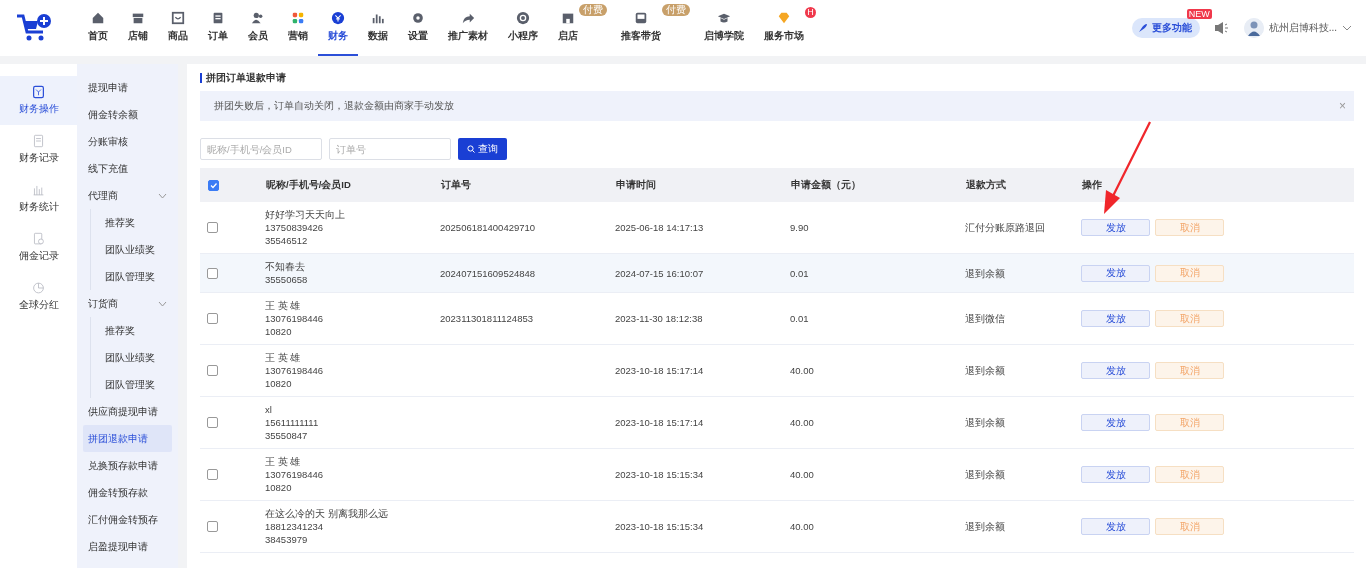 This screenshot has height=568, width=1366. I want to click on more-features-button: 更多功能, so click(1165, 28).